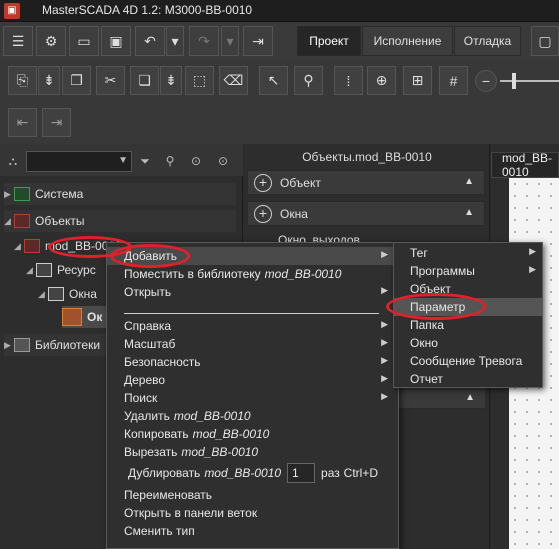  What do you see at coordinates (468, 253) in the screenshot?
I see `submenu-item-tag: Тег ▶` at bounding box center [468, 253].